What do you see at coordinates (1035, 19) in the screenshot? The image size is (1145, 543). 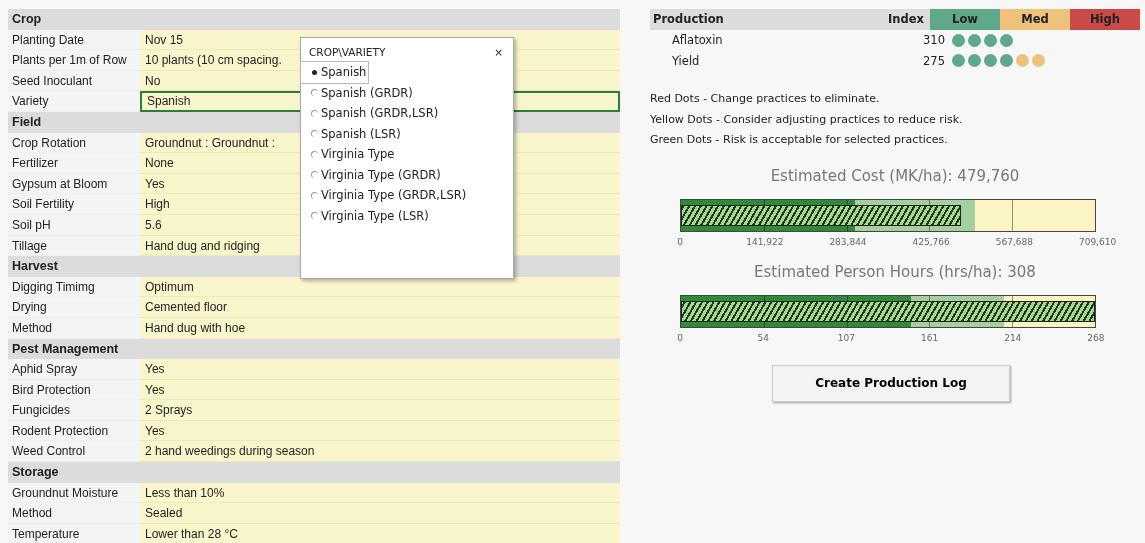 I see `level-header: Med` at bounding box center [1035, 19].